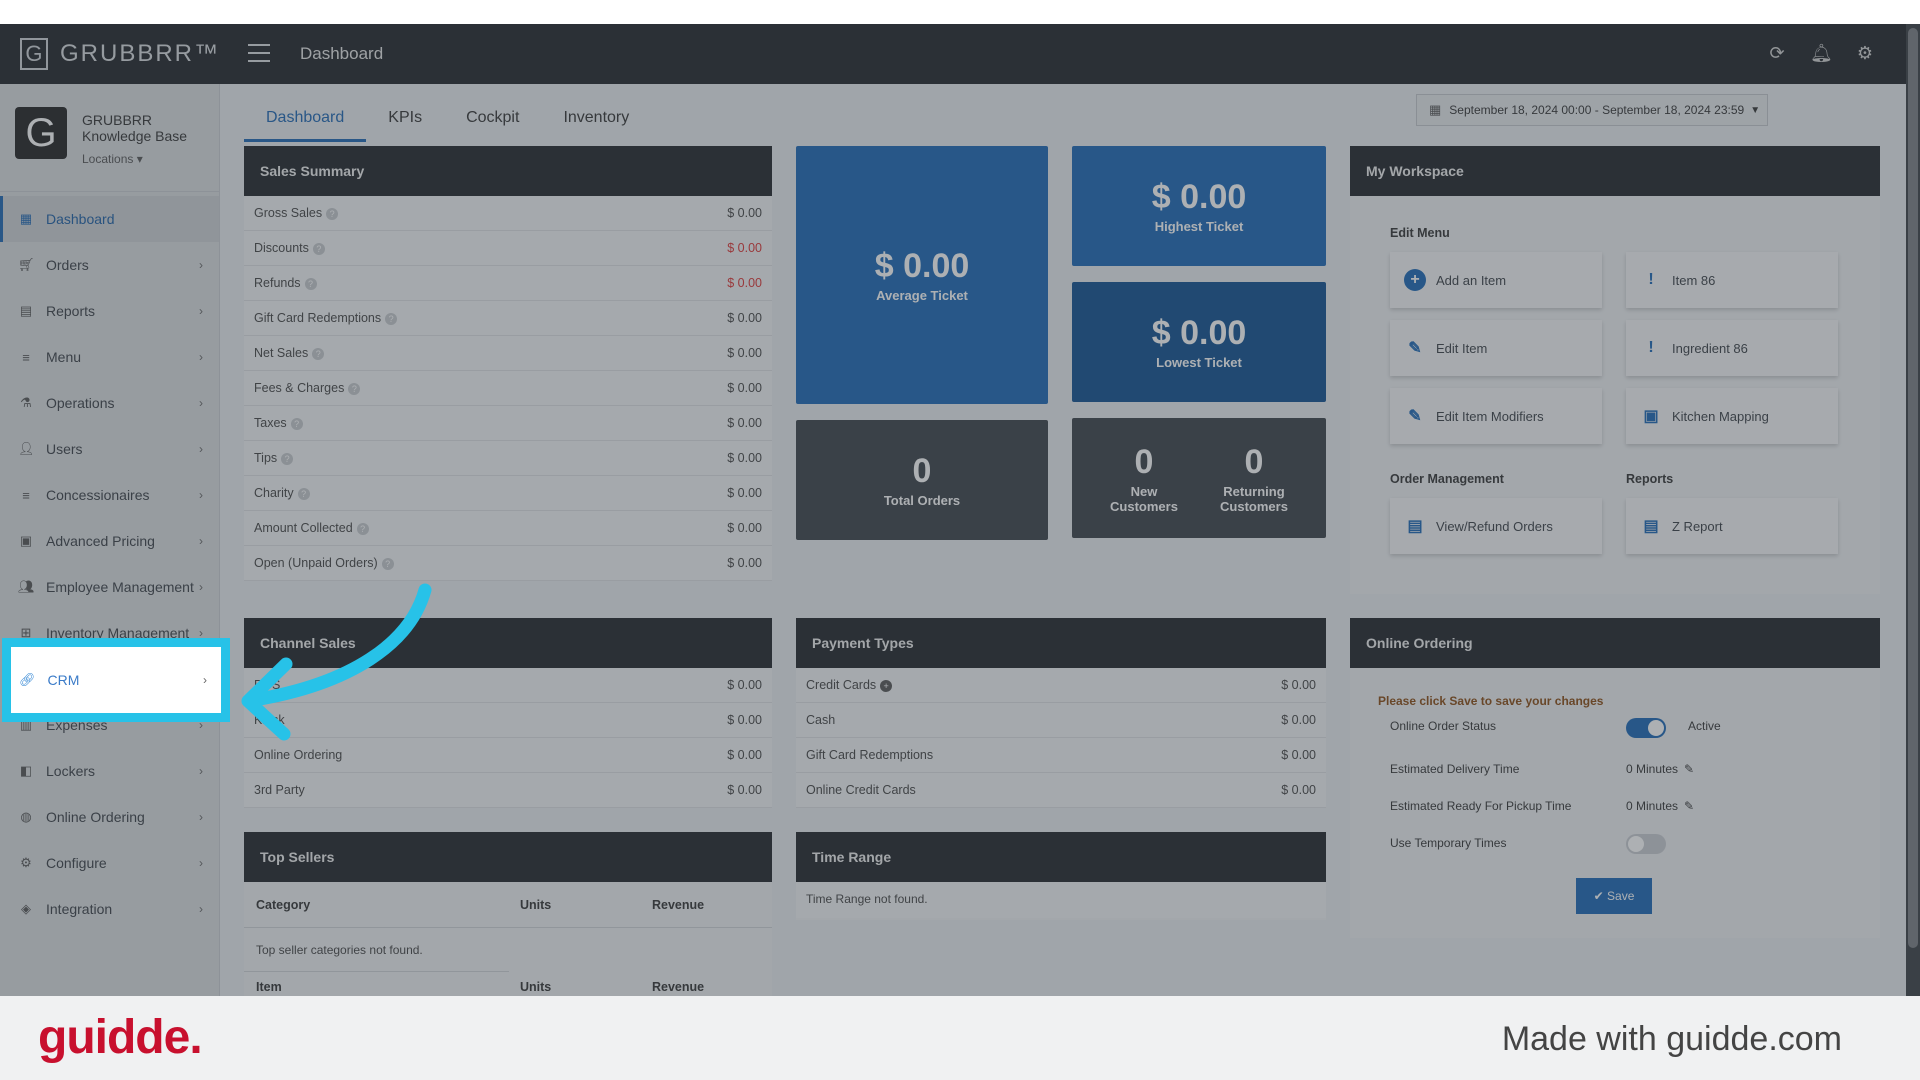 The image size is (1920, 1080). What do you see at coordinates (277, 283) in the screenshot?
I see `row-label: Refunds` at bounding box center [277, 283].